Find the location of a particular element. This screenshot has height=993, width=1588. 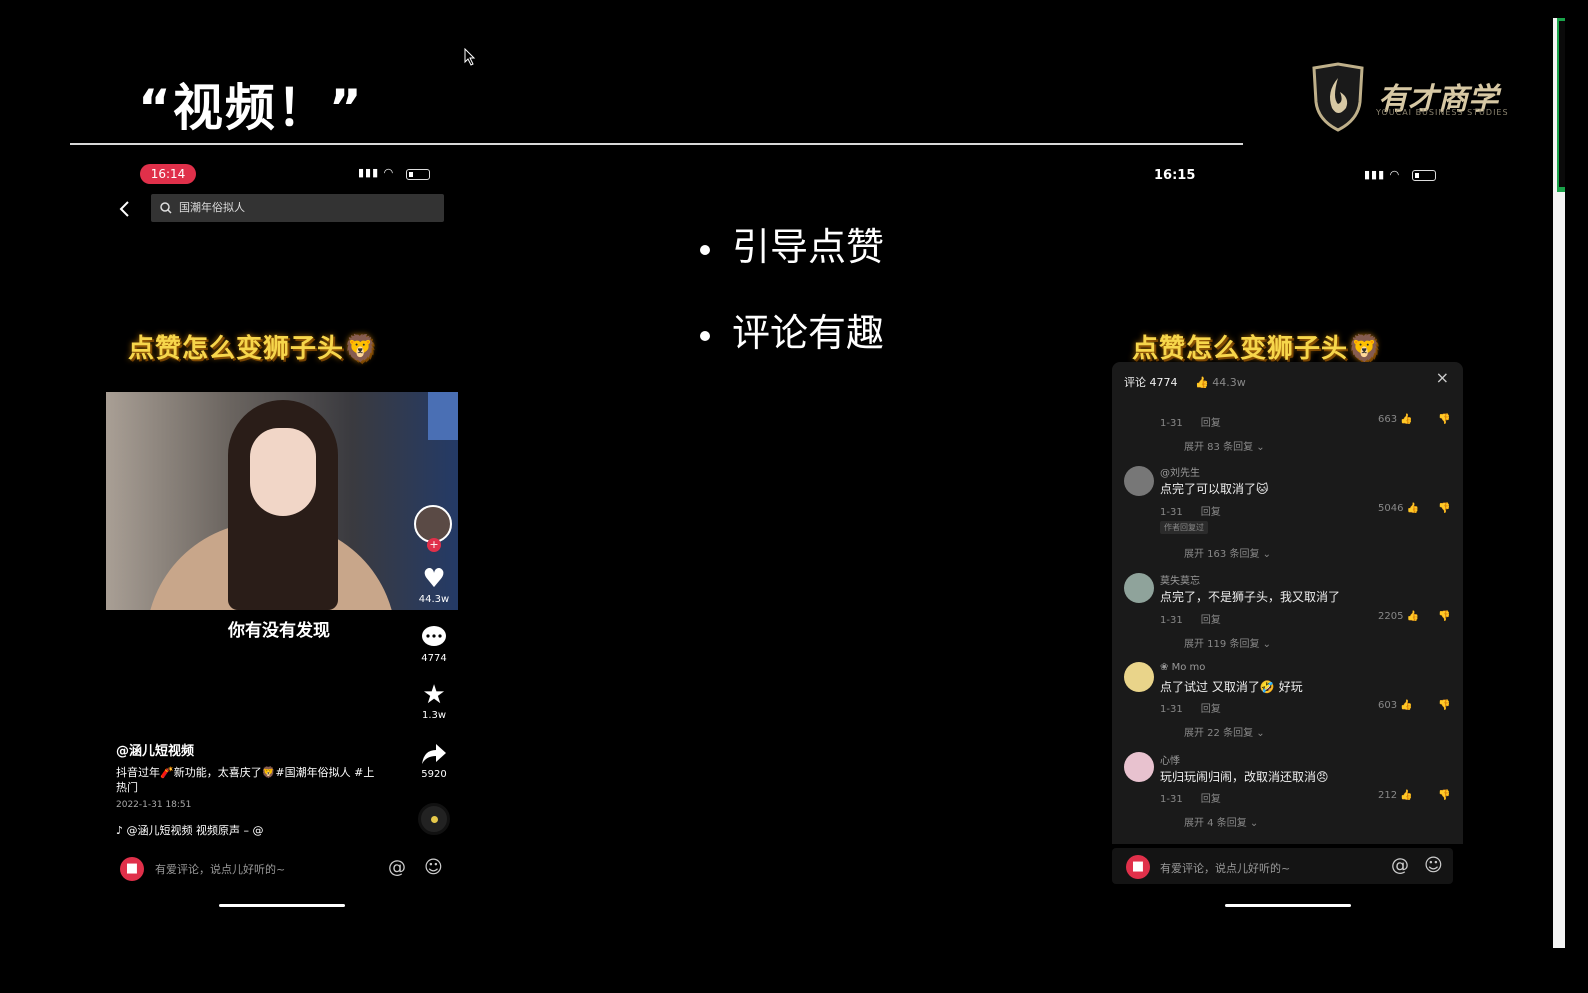

share-arrow-icon is located at coordinates (434, 754).